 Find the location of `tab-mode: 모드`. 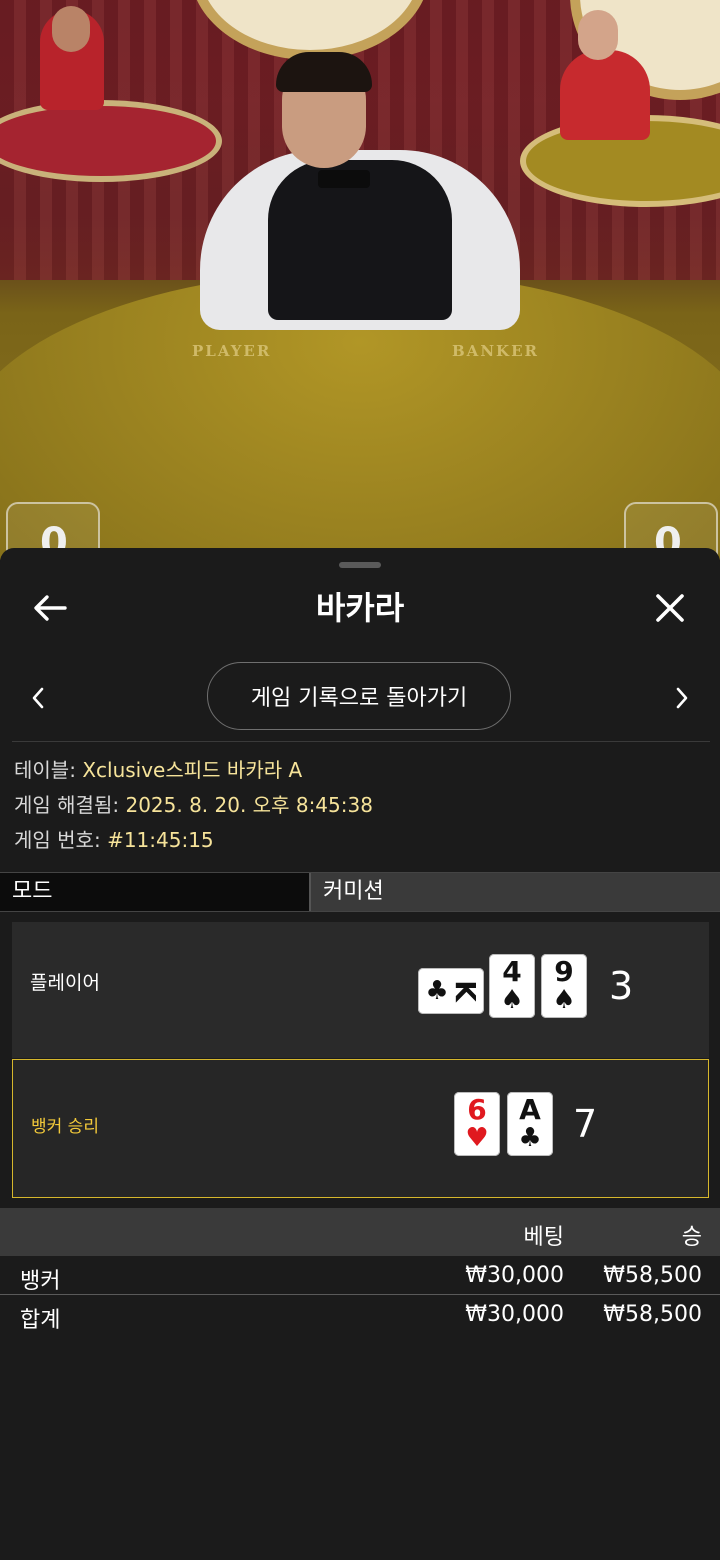

tab-mode: 모드 is located at coordinates (155, 892).